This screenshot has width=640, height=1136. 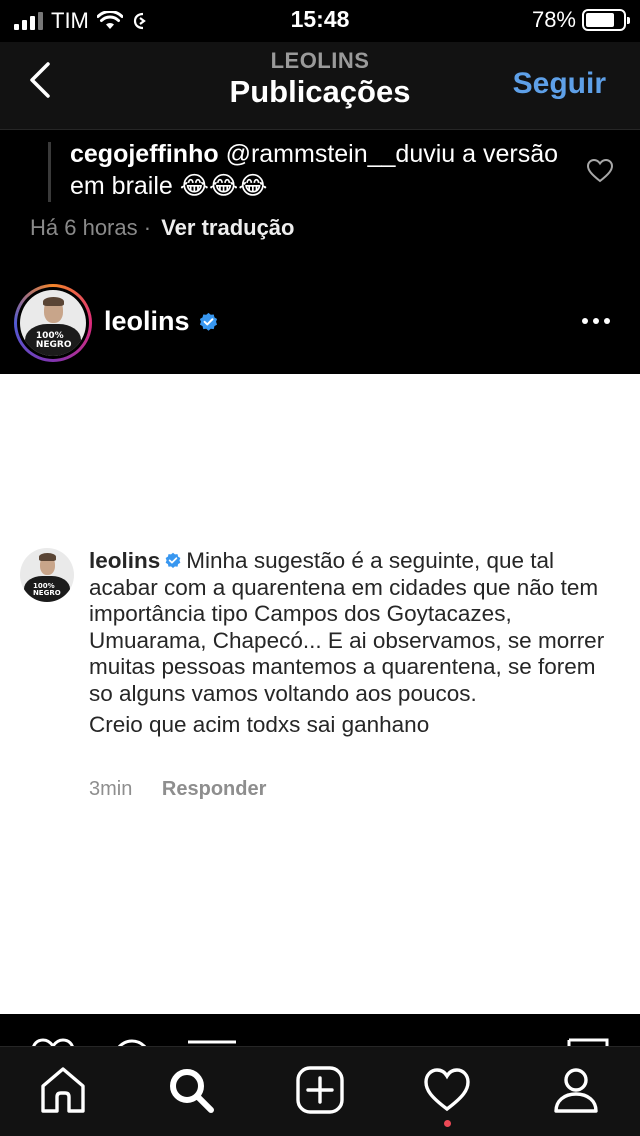 I want to click on quote-bar, so click(x=49, y=172).